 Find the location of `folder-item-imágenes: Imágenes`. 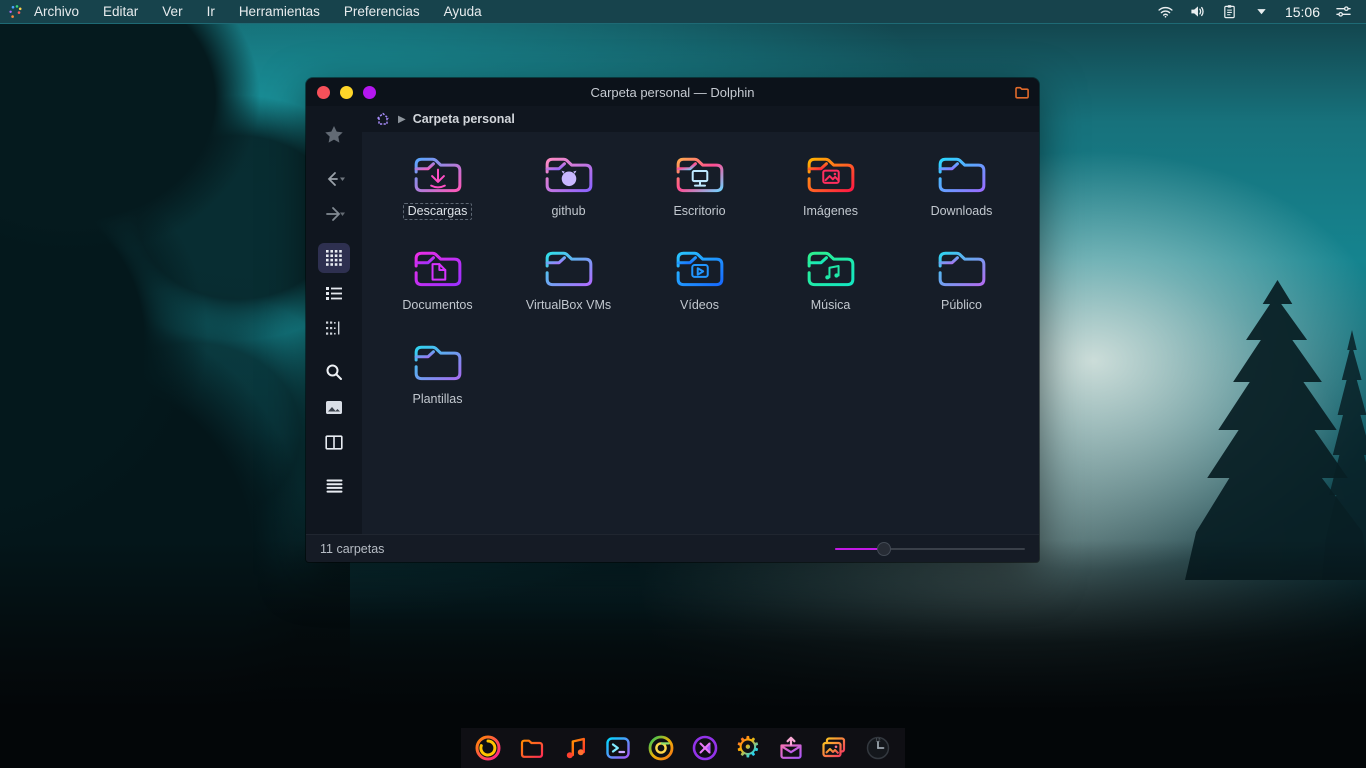

folder-item-imágenes: Imágenes is located at coordinates (830, 185).